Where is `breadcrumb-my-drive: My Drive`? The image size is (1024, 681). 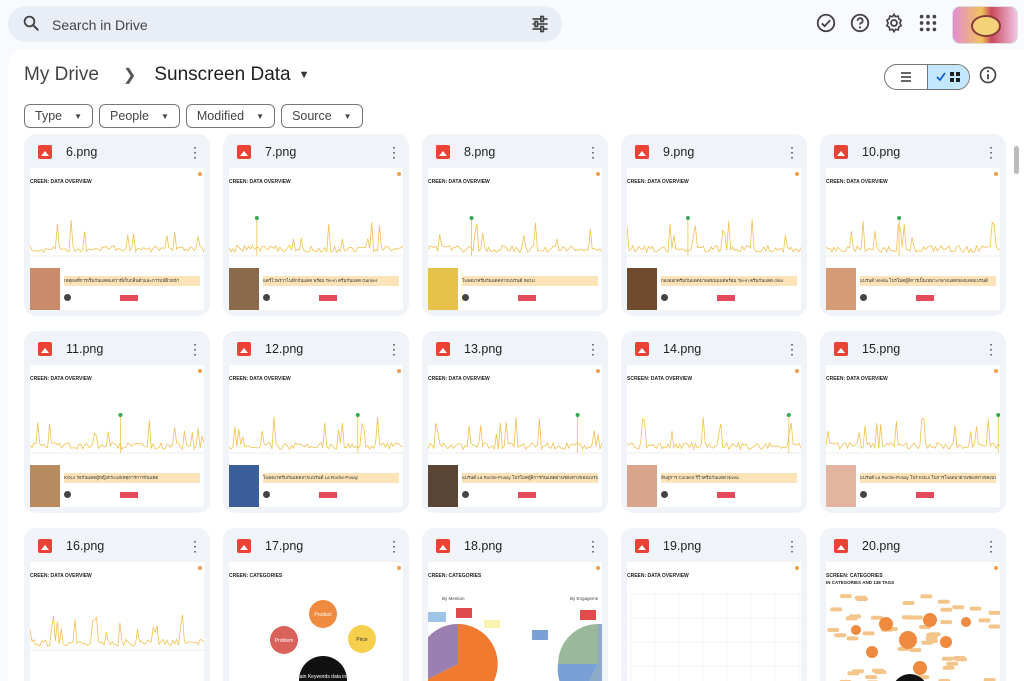 breadcrumb-my-drive: My Drive is located at coordinates (61, 75).